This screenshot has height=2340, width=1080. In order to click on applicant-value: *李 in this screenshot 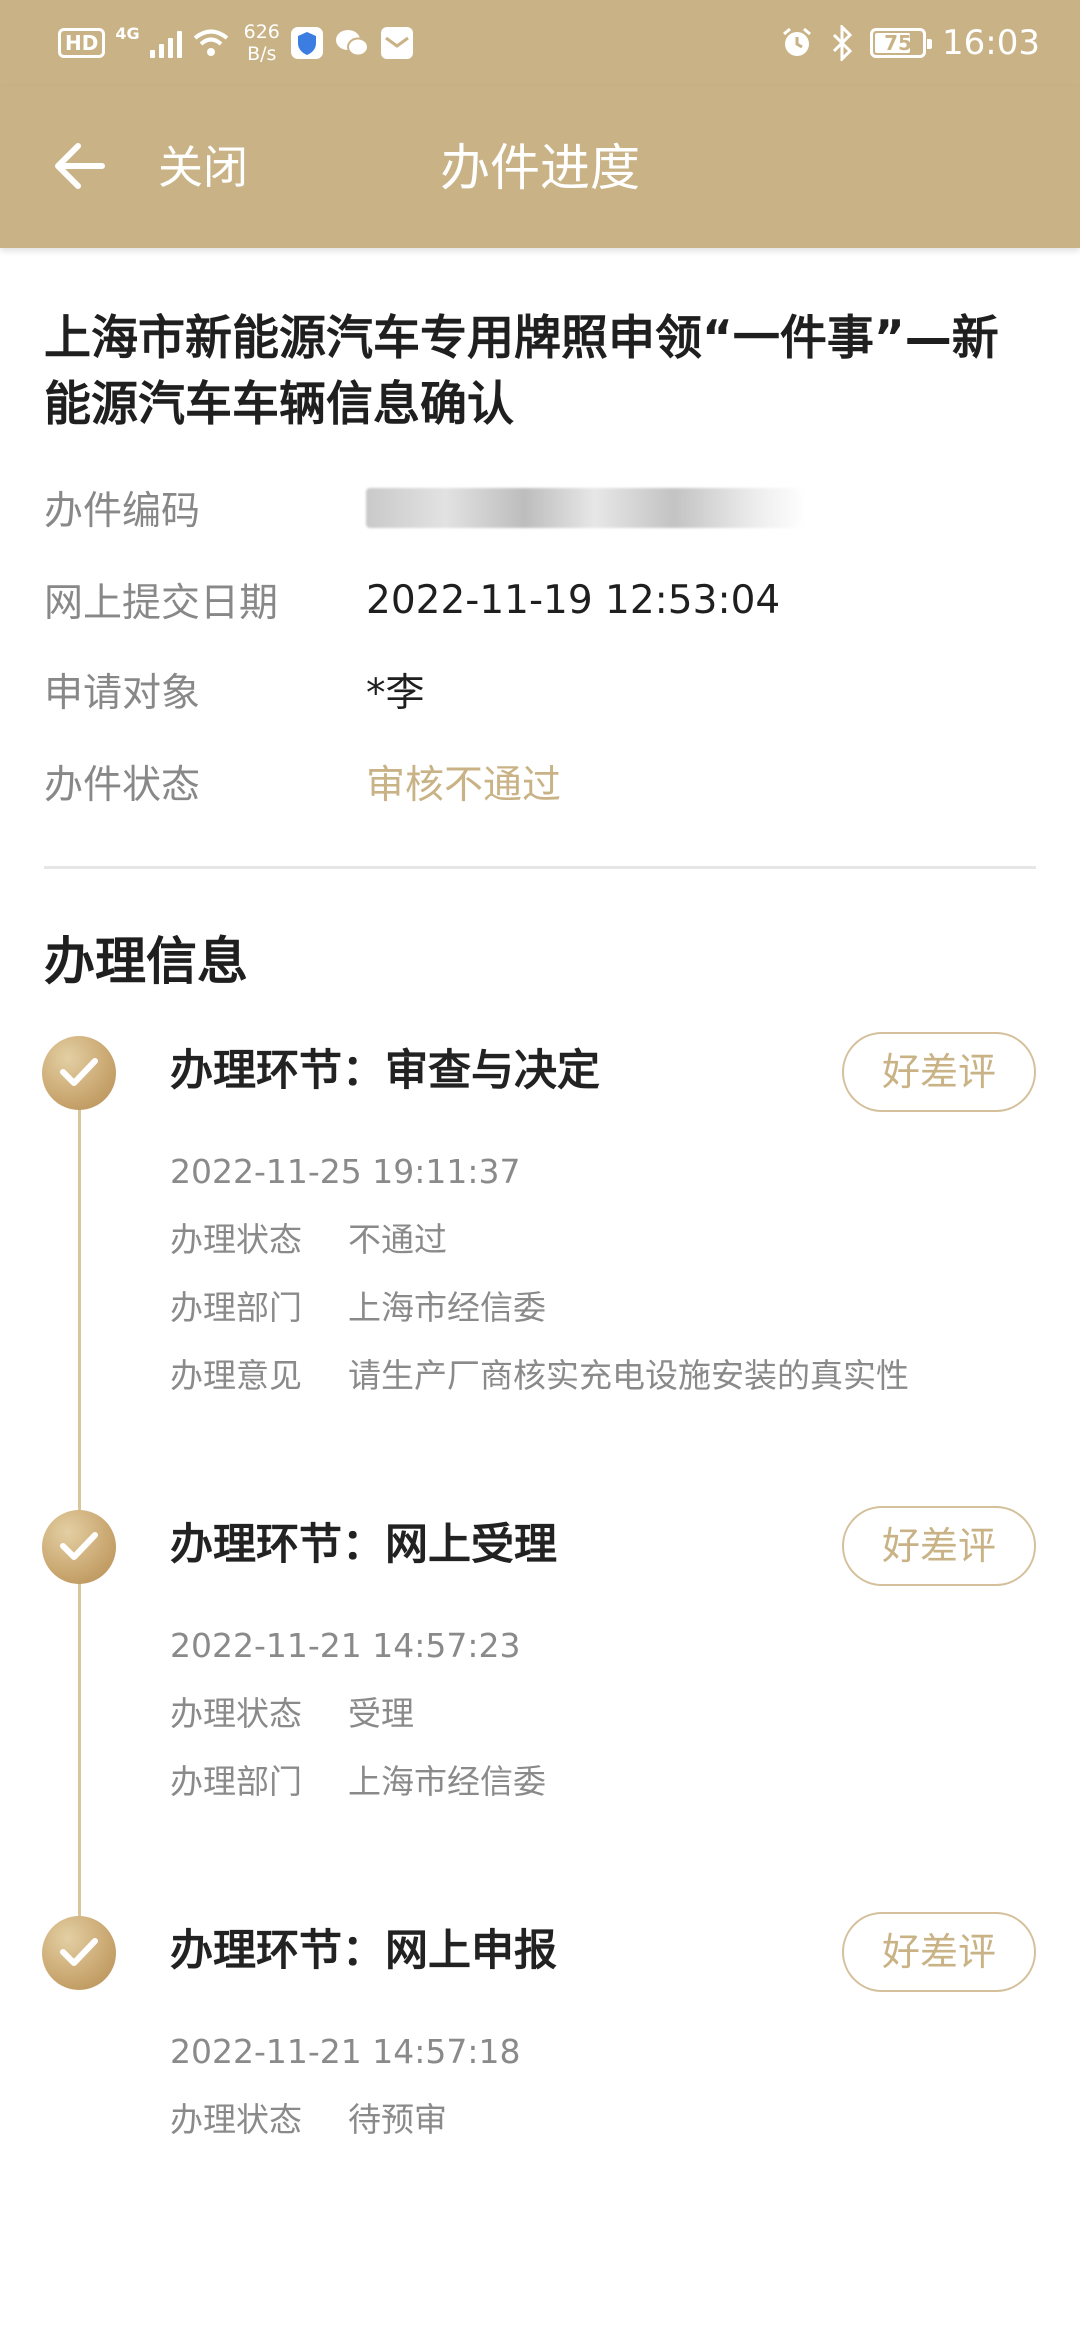, I will do `click(395, 693)`.